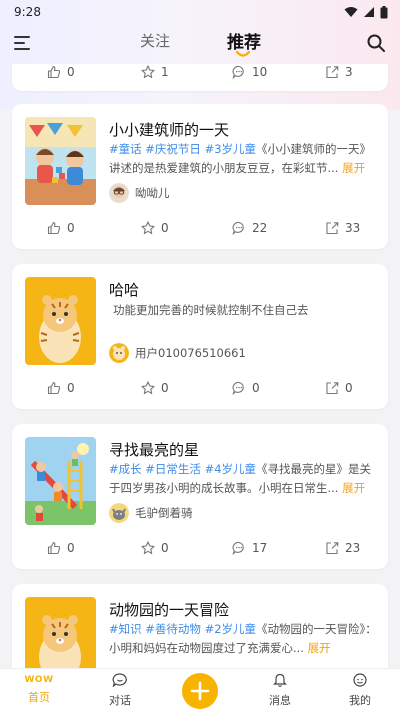 This screenshot has height=712, width=400. Describe the element at coordinates (249, 72) in the screenshot. I see `comment-stat: 10` at that location.